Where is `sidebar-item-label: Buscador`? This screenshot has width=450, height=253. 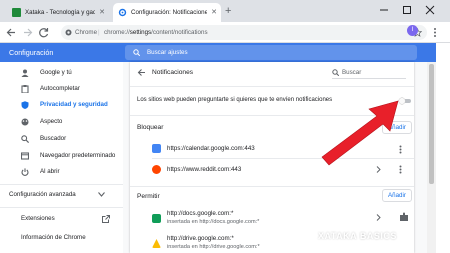 sidebar-item-label: Buscador is located at coordinates (53, 138).